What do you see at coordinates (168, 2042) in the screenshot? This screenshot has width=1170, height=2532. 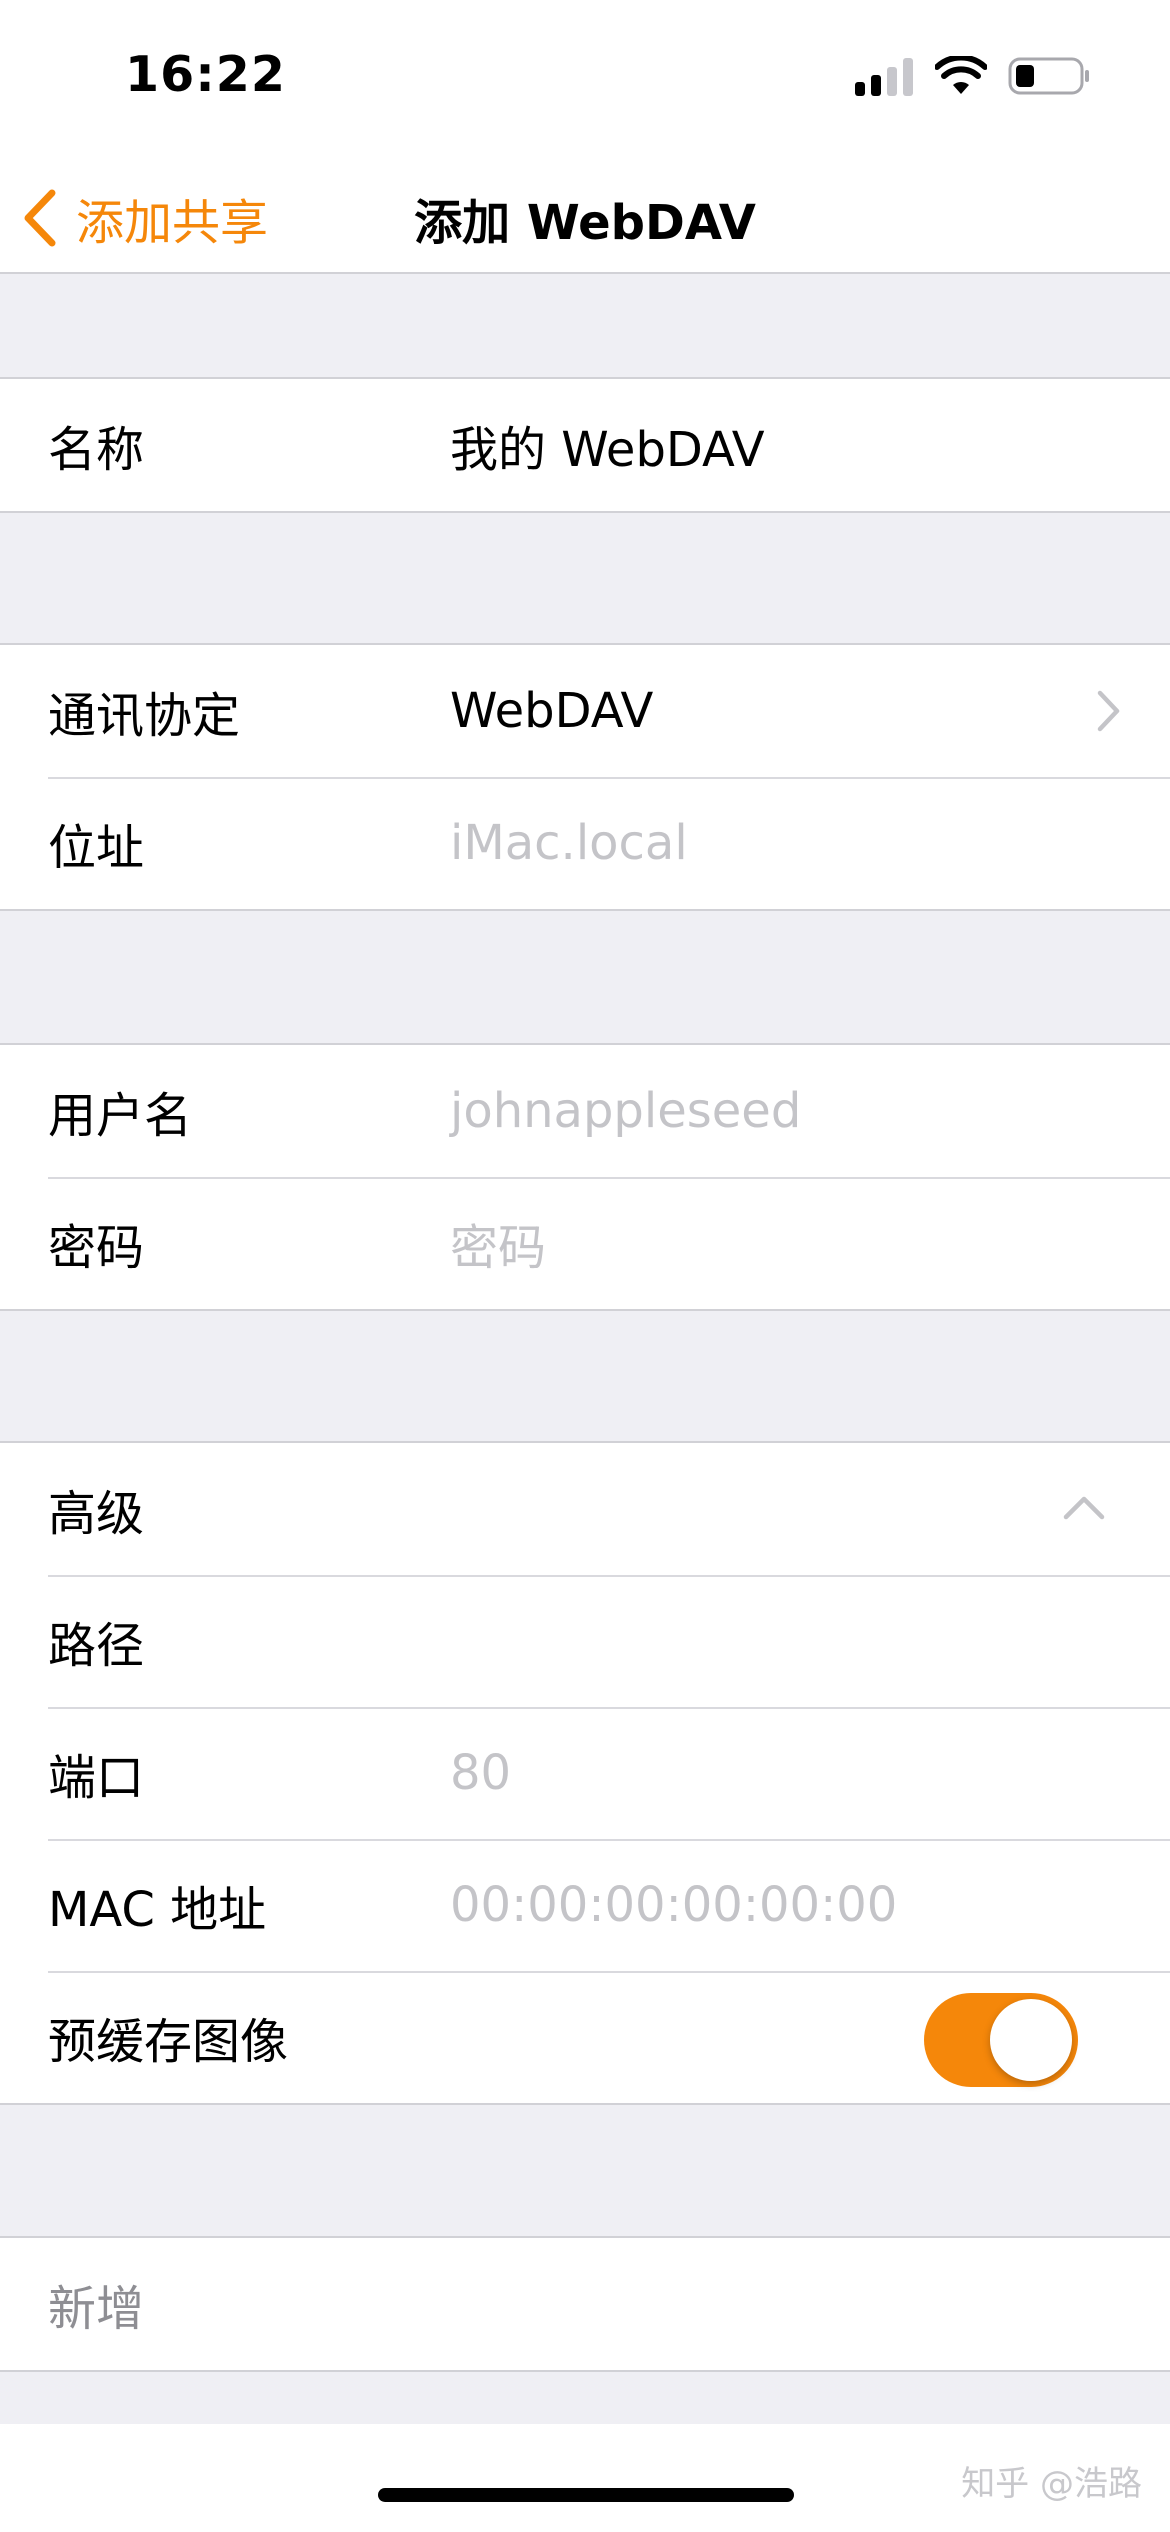 I see `precache-images-label: 预缓存图像` at bounding box center [168, 2042].